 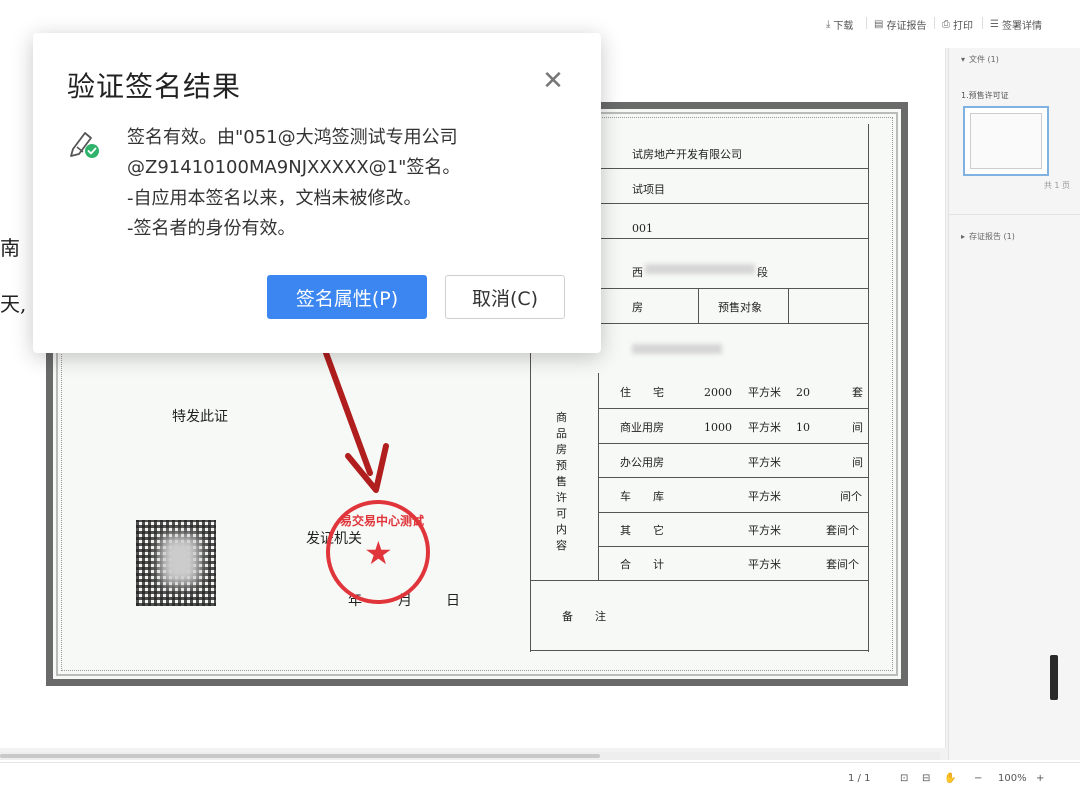 What do you see at coordinates (642, 564) in the screenshot?
I see `row-name: 合 计` at bounding box center [642, 564].